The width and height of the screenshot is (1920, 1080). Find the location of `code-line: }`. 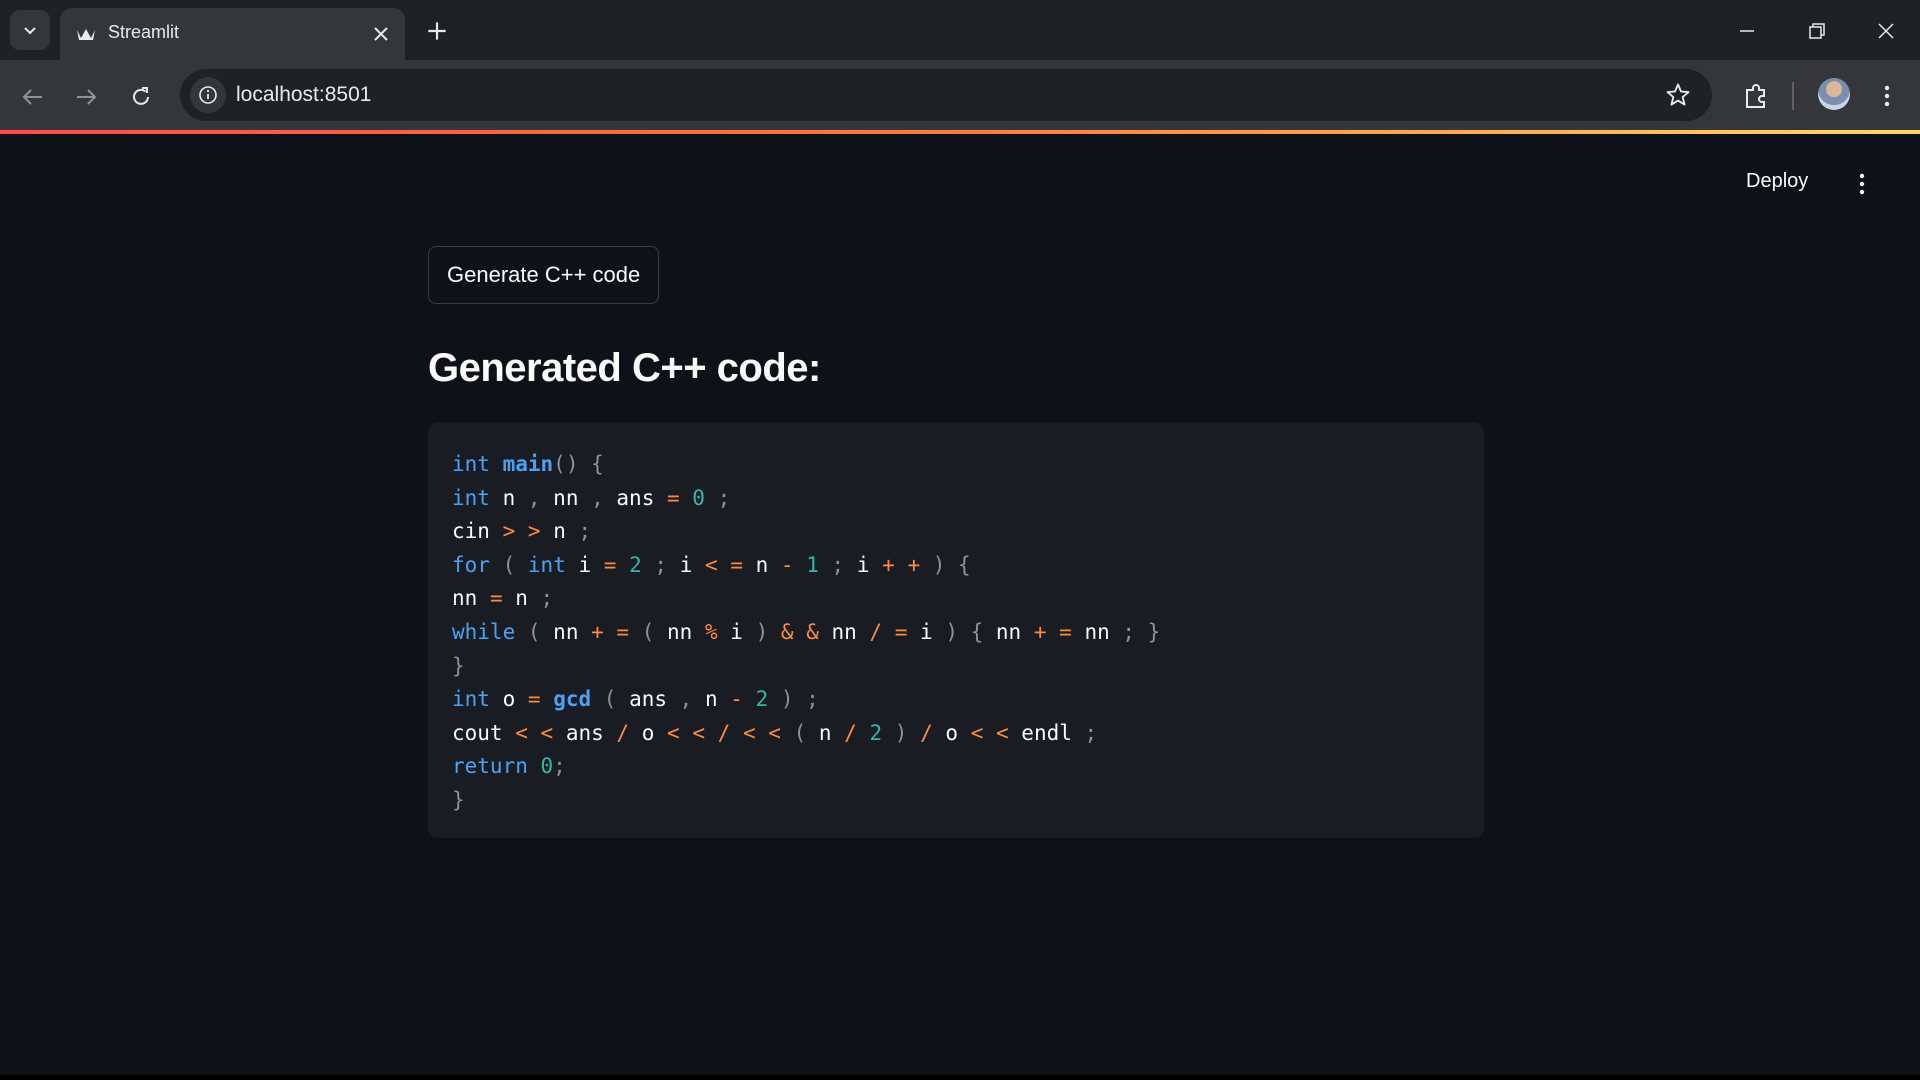

code-line: } is located at coordinates (806, 801).